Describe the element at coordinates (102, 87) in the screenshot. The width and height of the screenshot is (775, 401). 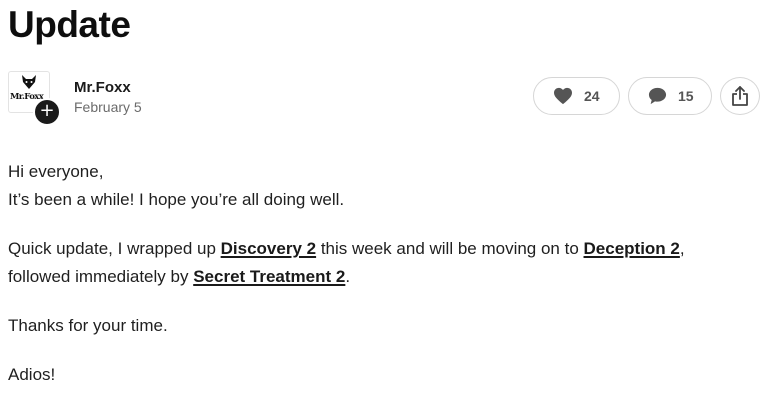
I see `author-name: Mr.Foxx` at that location.